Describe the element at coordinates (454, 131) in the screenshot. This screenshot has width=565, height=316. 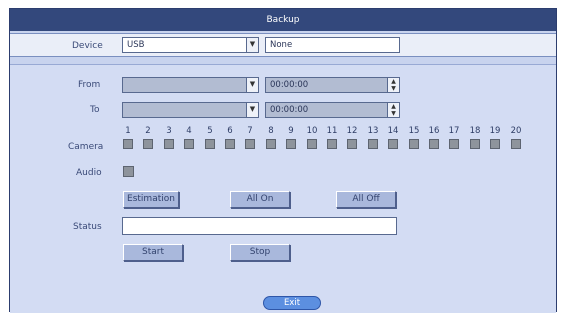
I see `camera-number: 17` at that location.